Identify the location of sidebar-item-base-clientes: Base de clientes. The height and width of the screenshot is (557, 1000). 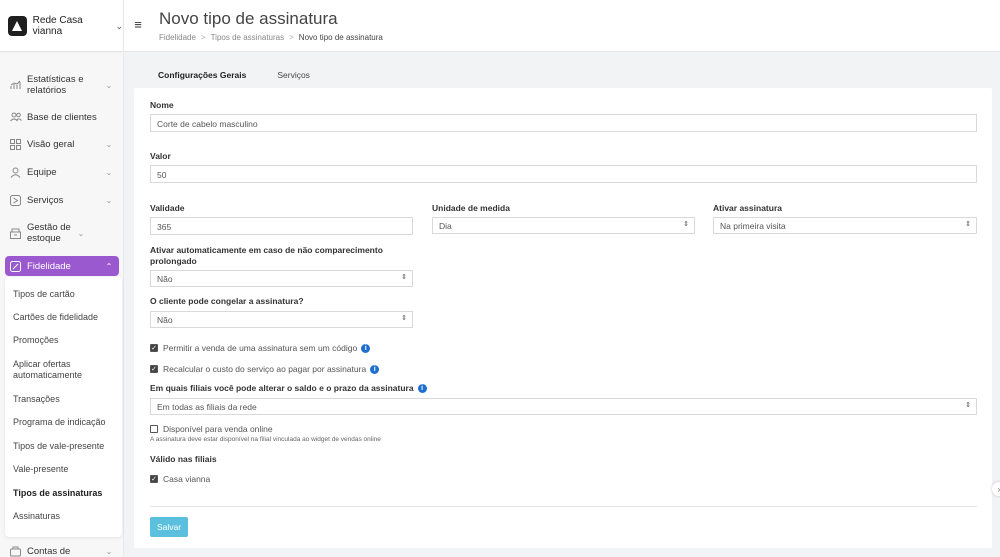
(62, 117).